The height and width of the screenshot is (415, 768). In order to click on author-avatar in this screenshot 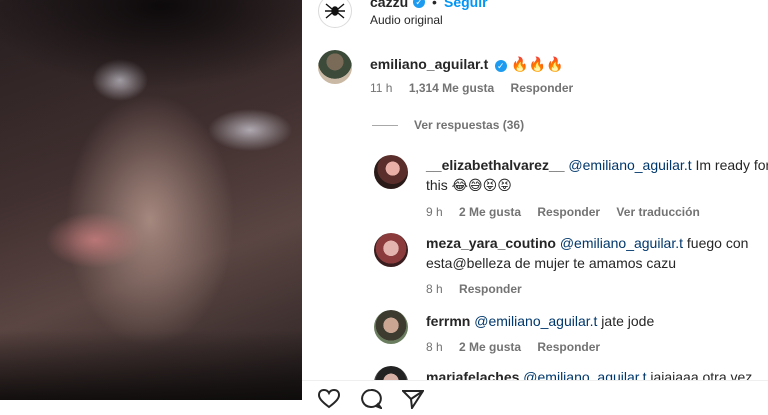, I will do `click(335, 14)`.